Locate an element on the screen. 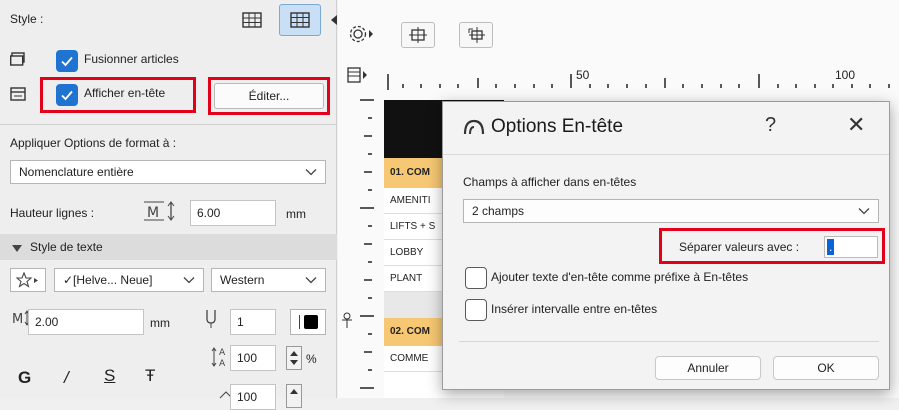 This screenshot has height=410, width=899. fields-label: Champs à afficher dans en-têtes is located at coordinates (550, 182).